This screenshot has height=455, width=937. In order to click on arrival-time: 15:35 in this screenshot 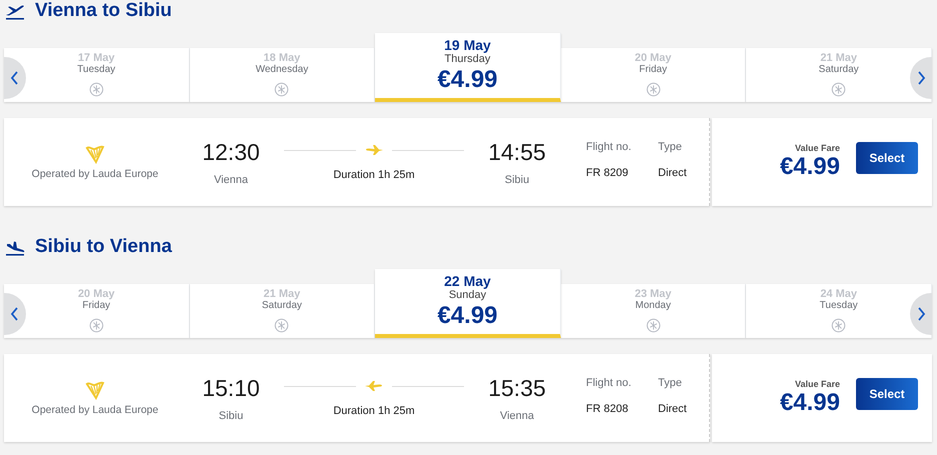, I will do `click(517, 388)`.